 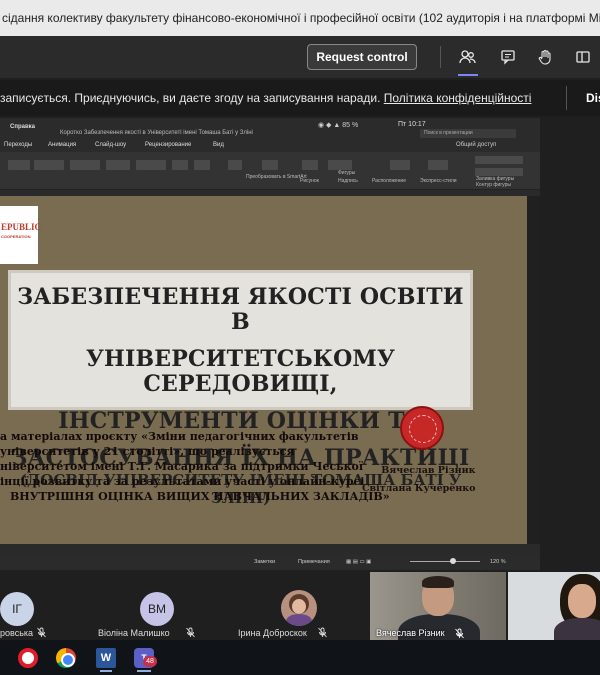 What do you see at coordinates (508, 57) in the screenshot?
I see `chat-icon` at bounding box center [508, 57].